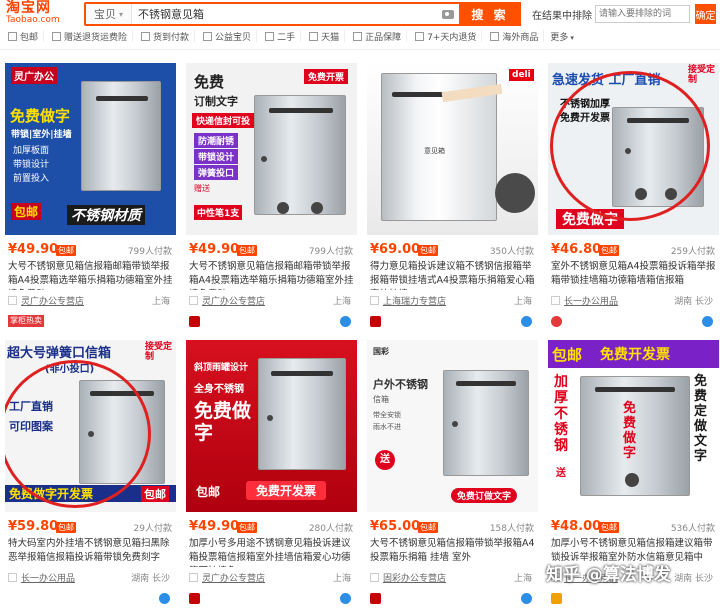  What do you see at coordinates (330, 37) in the screenshot?
I see `filter-label: 天猫` at bounding box center [330, 37].